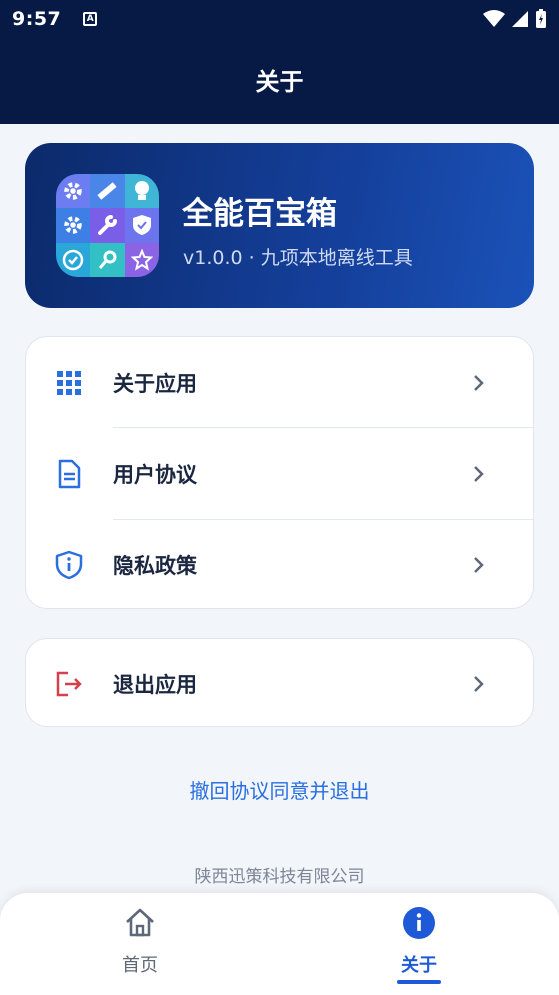 The height and width of the screenshot is (995, 559). What do you see at coordinates (279, 82) in the screenshot?
I see `page-title: 关于` at bounding box center [279, 82].